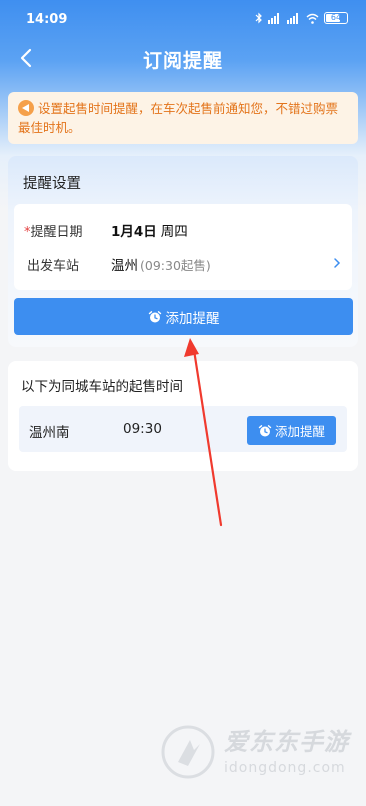 This screenshot has height=806, width=366. I want to click on station-label: 出发车站, so click(53, 266).